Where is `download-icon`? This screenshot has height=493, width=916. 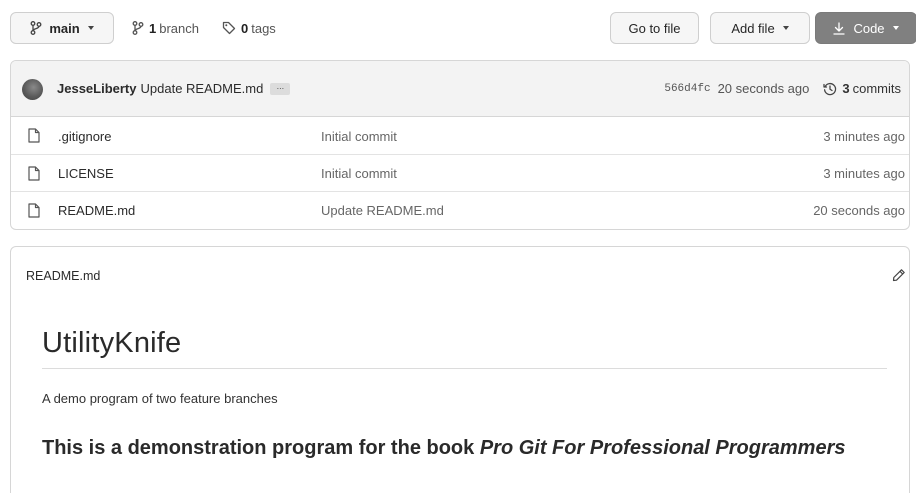 download-icon is located at coordinates (839, 28).